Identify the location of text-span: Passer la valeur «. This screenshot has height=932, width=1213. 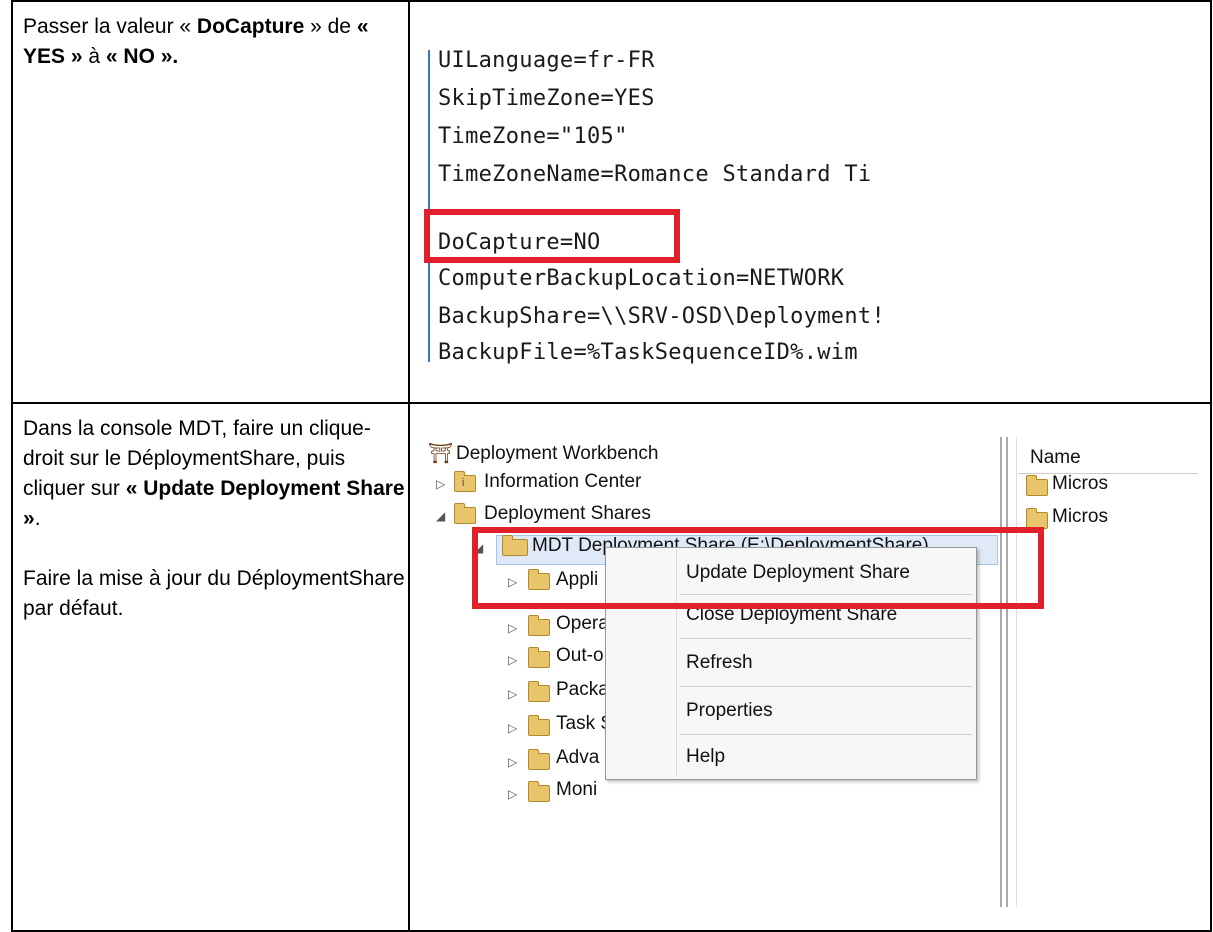
(110, 26).